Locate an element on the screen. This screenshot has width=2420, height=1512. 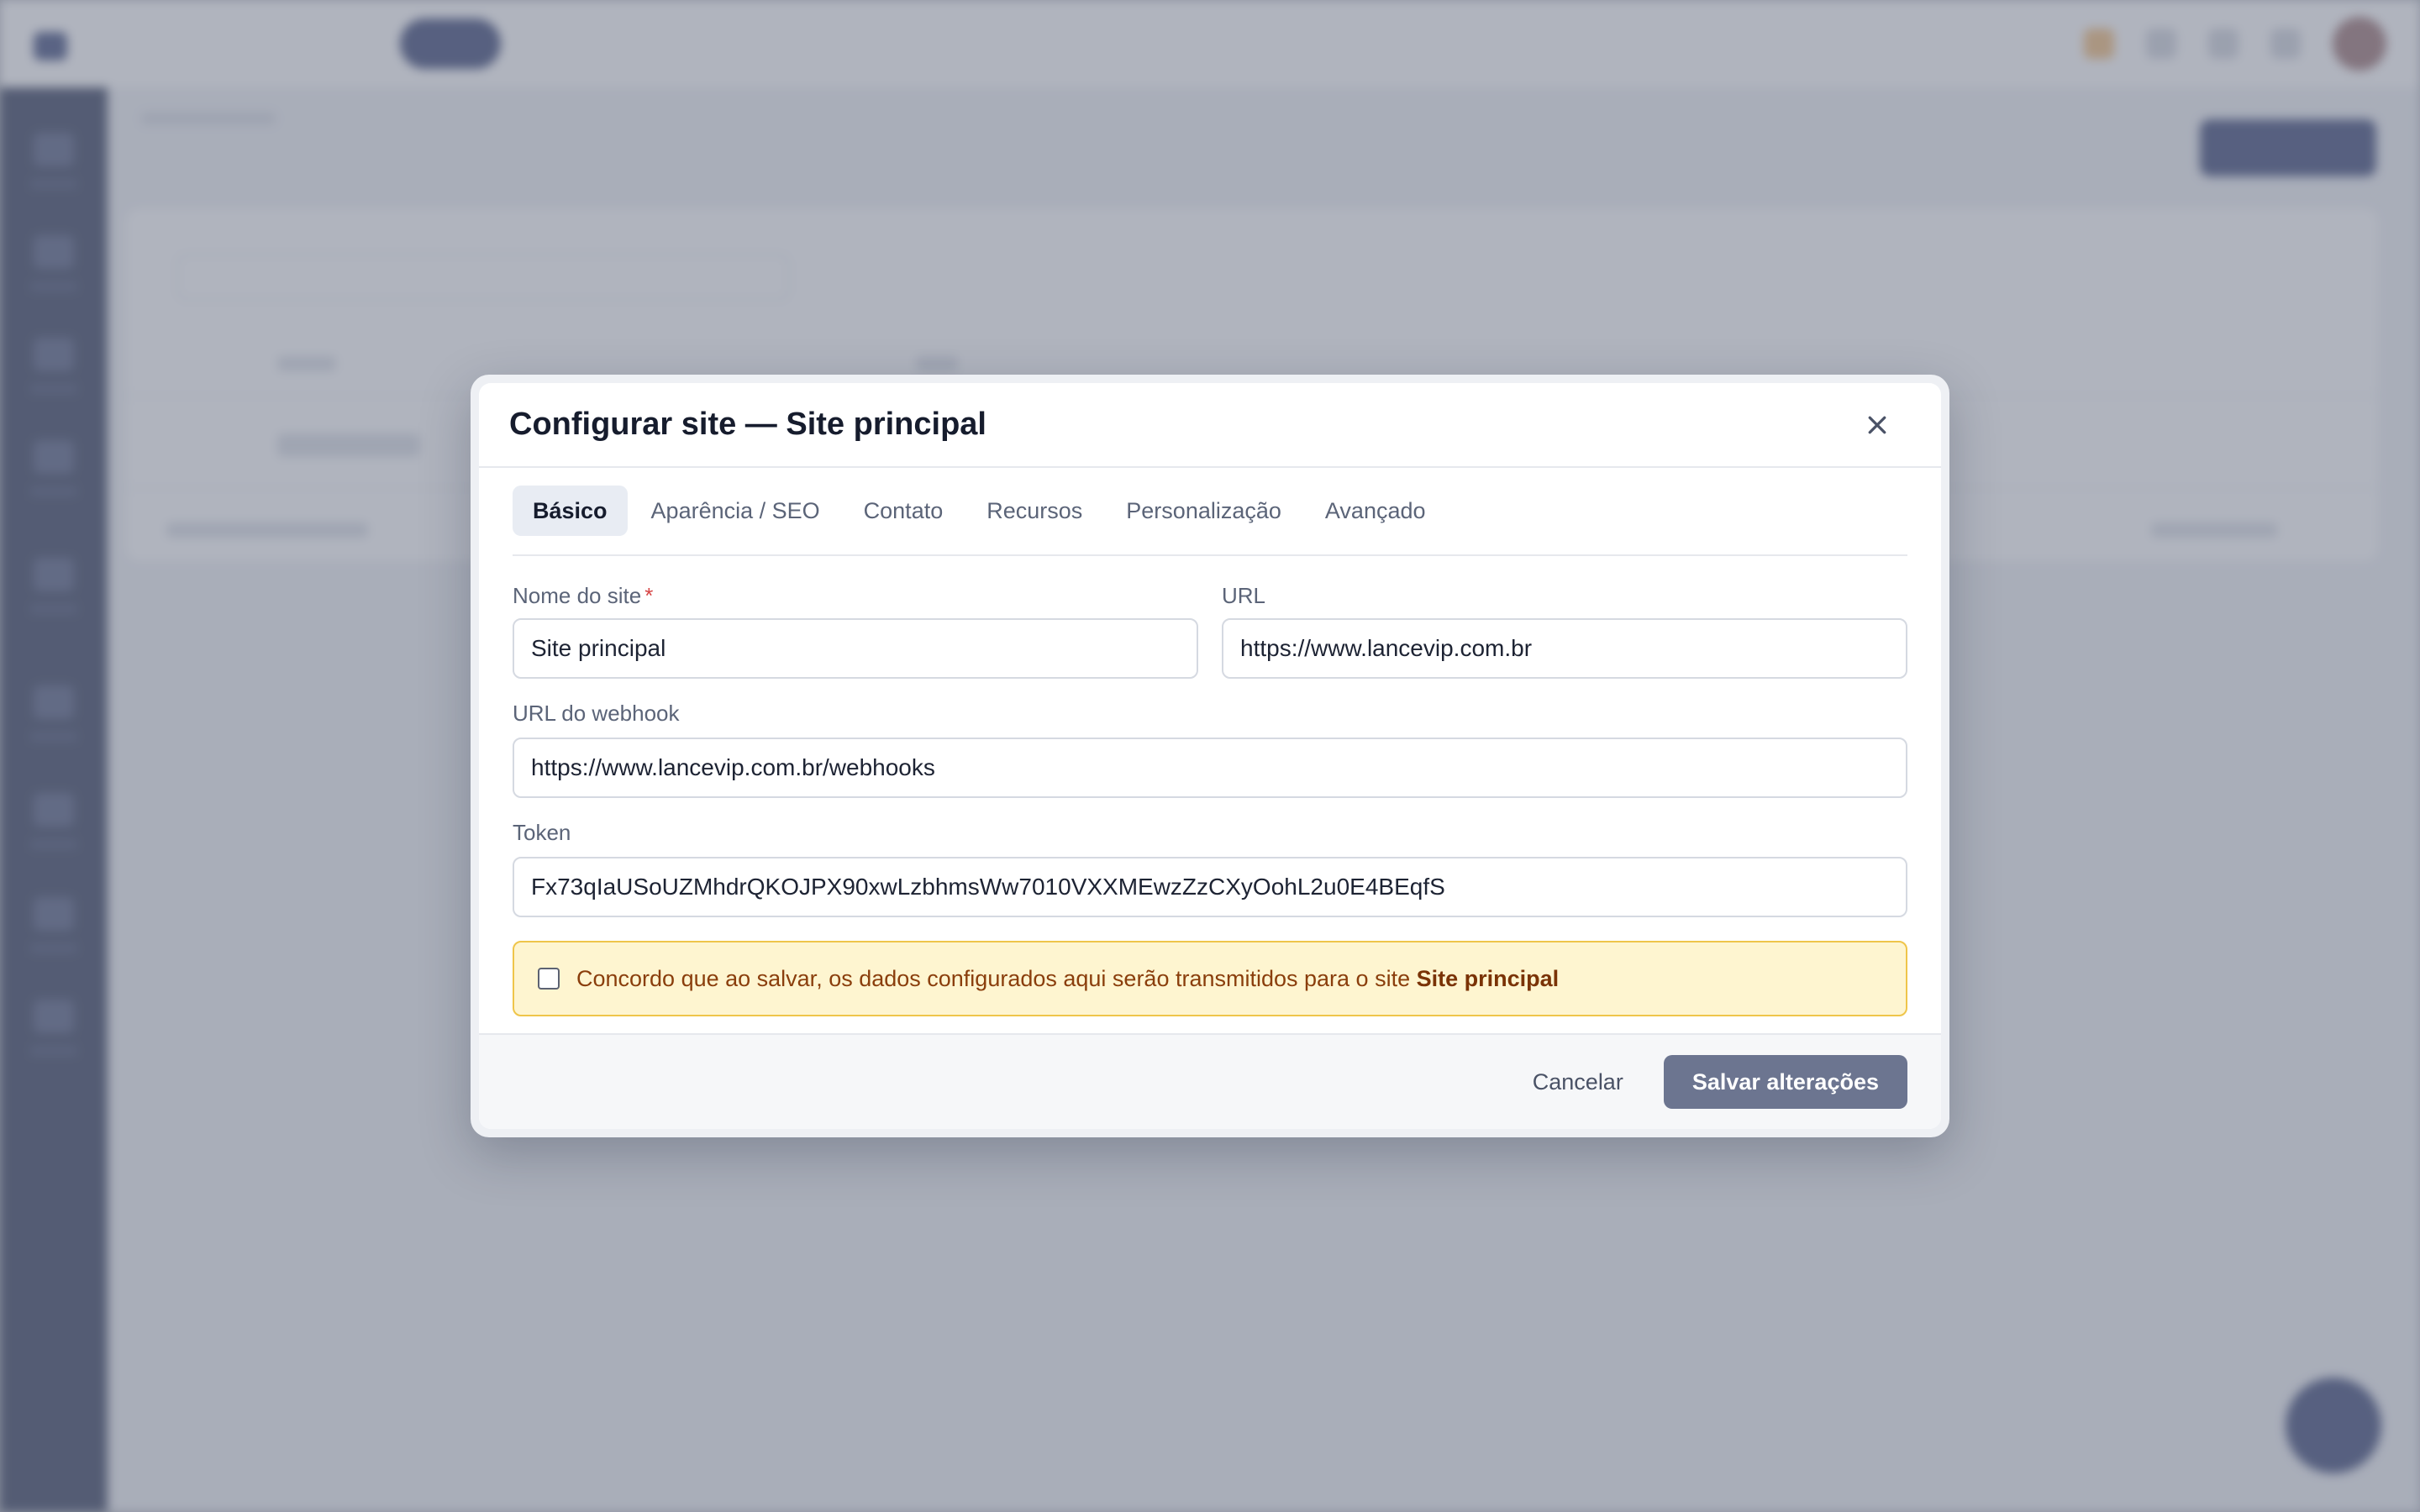
close-icon is located at coordinates (1877, 424).